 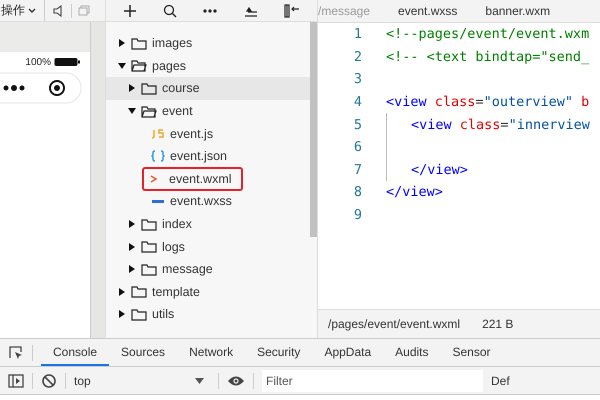 I want to click on devtools-tab: Security, so click(x=278, y=352).